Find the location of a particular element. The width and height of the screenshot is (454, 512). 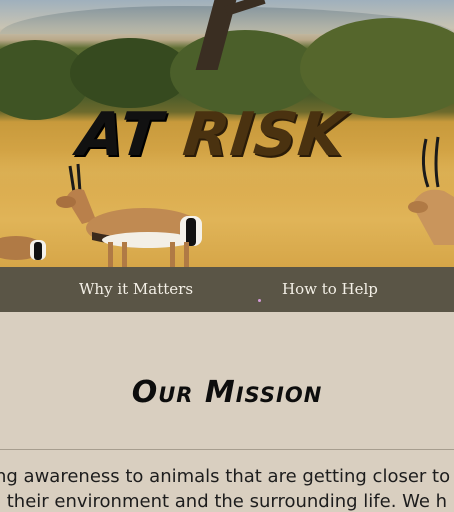

gazelle-left-icon is located at coordinates (23, 248).